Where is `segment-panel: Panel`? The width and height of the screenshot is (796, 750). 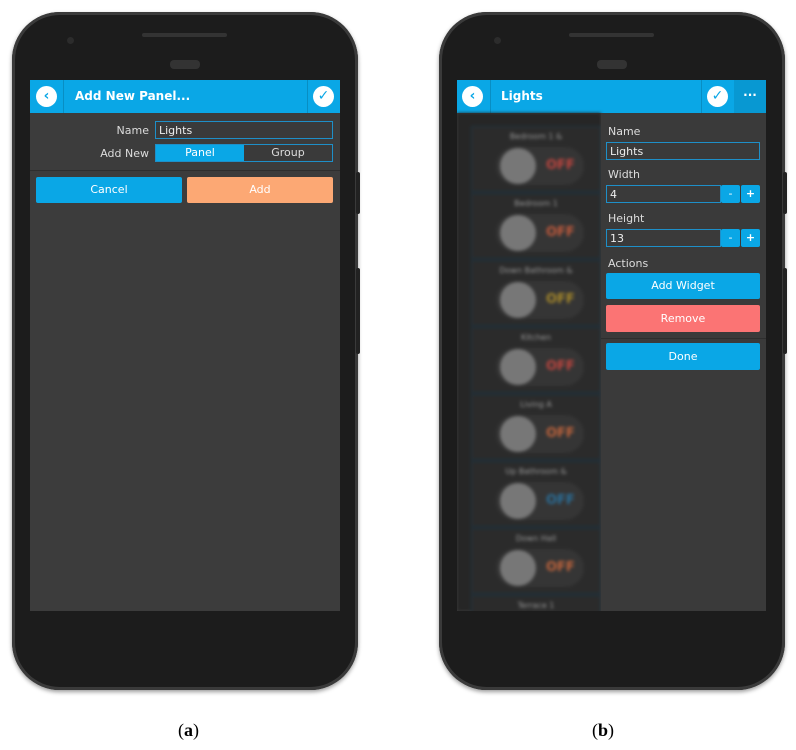
segment-panel: Panel is located at coordinates (200, 153).